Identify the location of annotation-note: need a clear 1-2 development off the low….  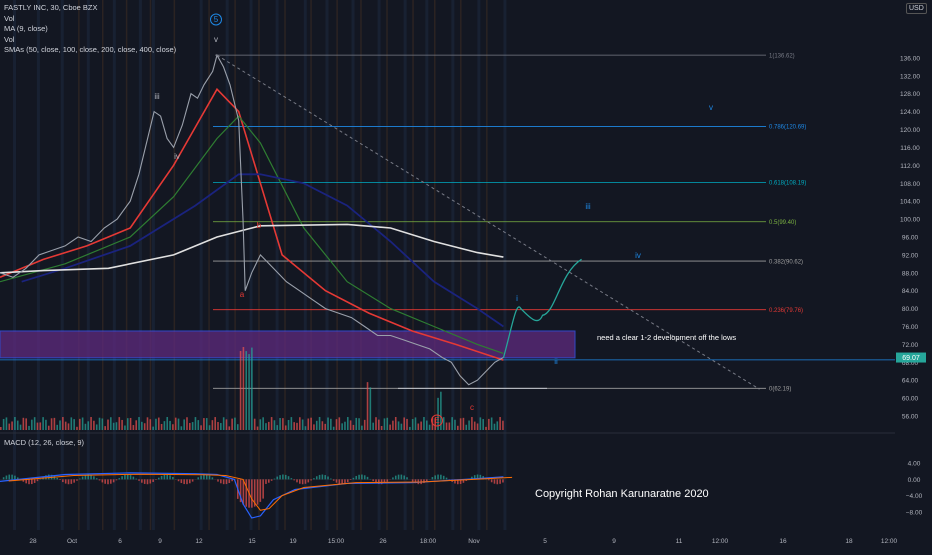
(666, 337).